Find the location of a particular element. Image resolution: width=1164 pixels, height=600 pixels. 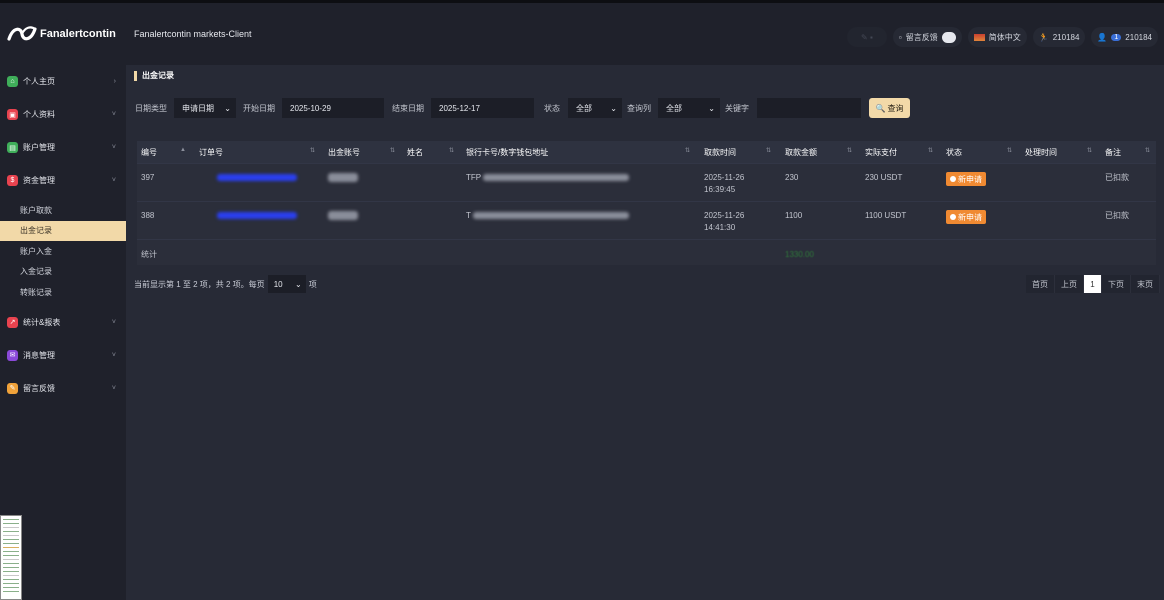

search-button: 🔍 查询 is located at coordinates (889, 108).